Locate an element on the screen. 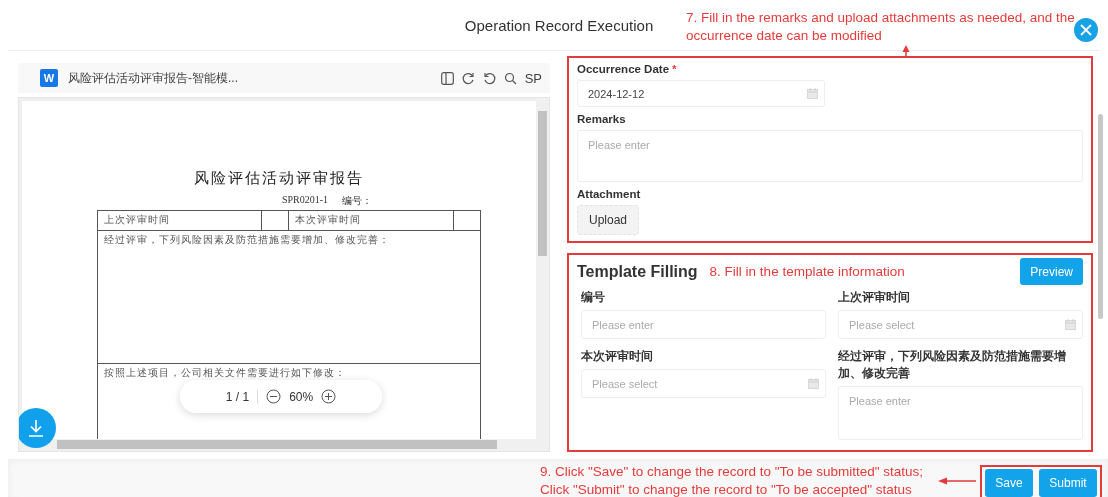 The height and width of the screenshot is (497, 1108). sidebar-toggle-icon is located at coordinates (447, 78).